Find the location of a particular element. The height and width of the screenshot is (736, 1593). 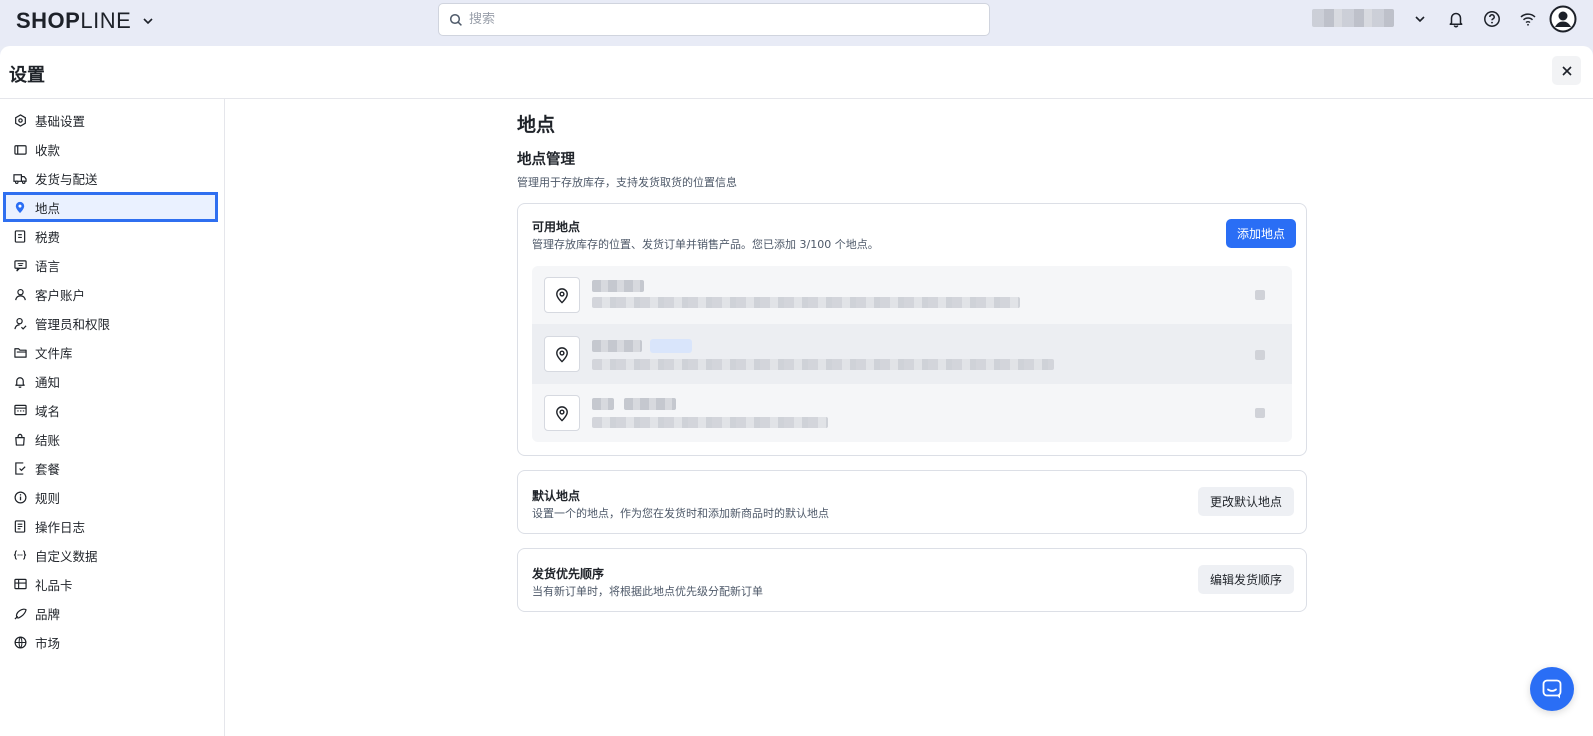

sidebar-item-label: 操作日志 is located at coordinates (60, 527).